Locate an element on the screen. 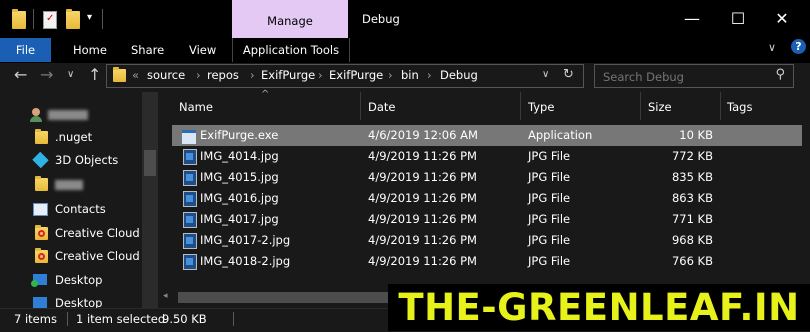 The image size is (810, 332). file-size: 10 KB is located at coordinates (696, 135).